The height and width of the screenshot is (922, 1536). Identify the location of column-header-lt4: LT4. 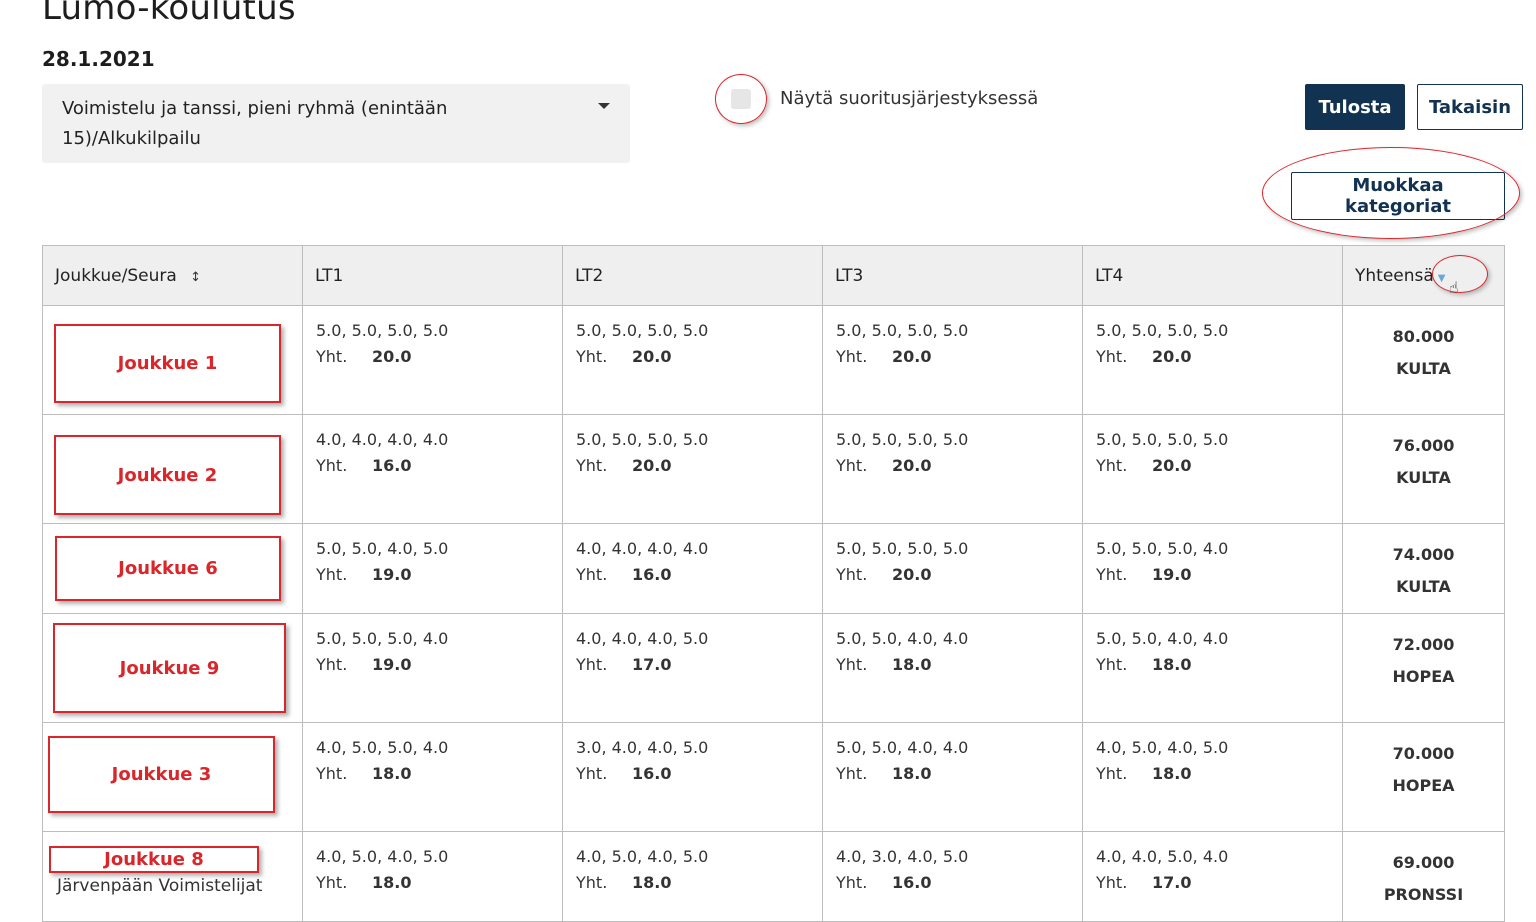
(1212, 275).